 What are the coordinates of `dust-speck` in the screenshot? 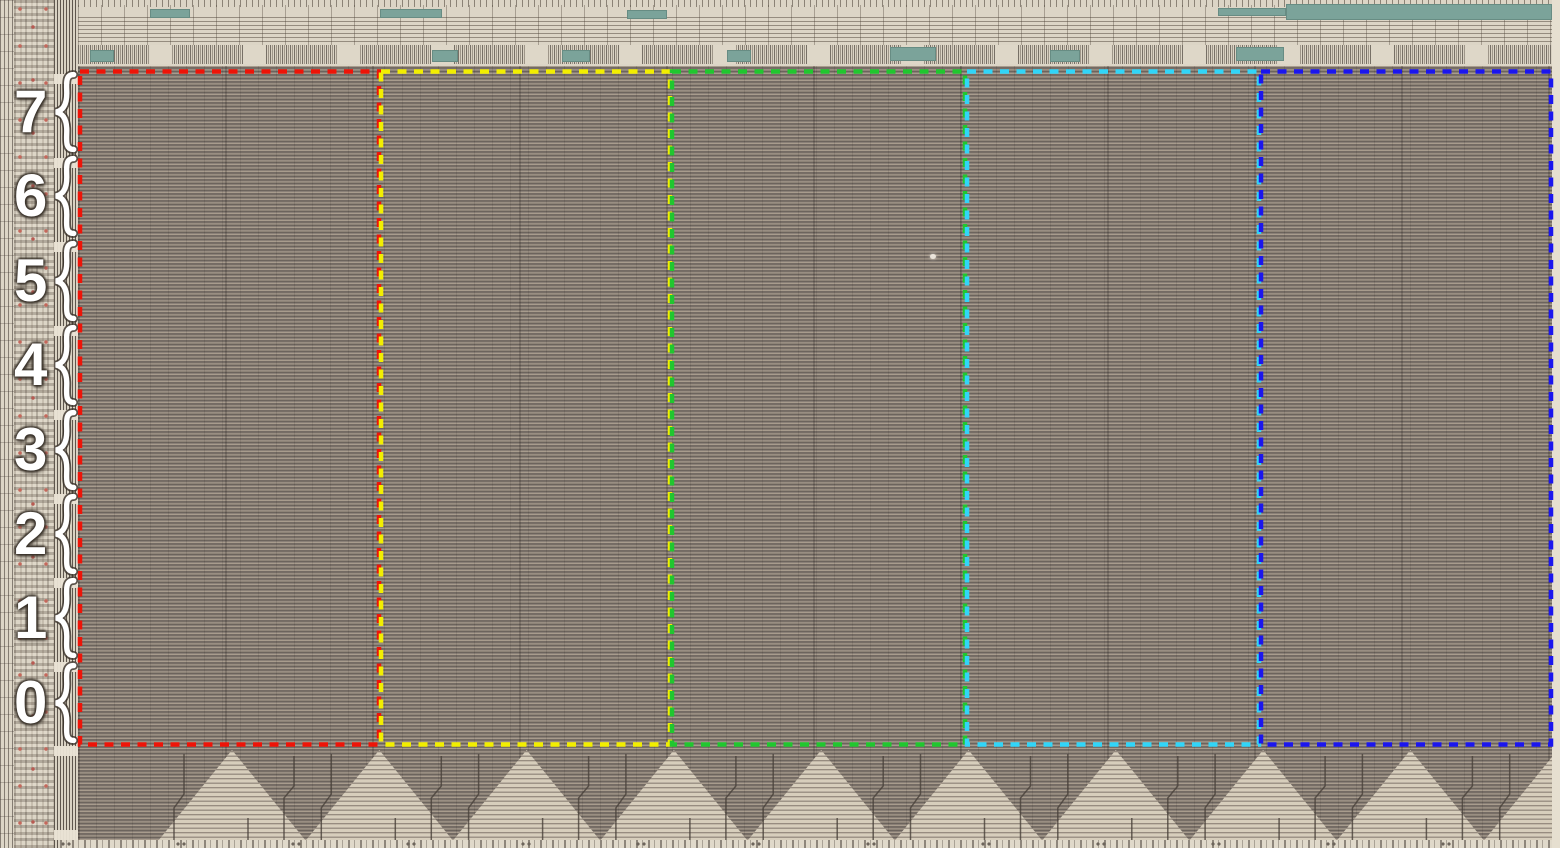 It's located at (933, 256).